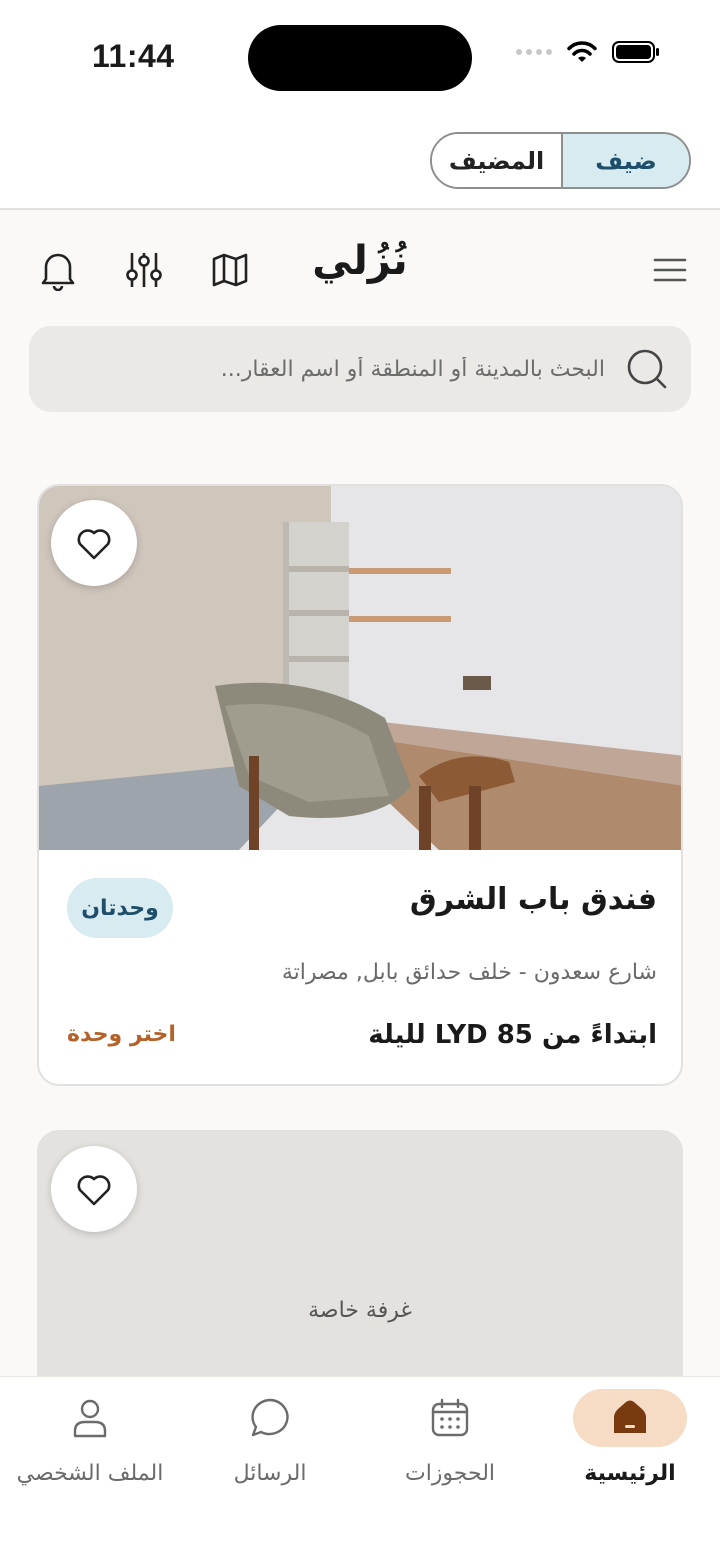 Image resolution: width=720 pixels, height=1566 pixels. I want to click on listing-price: ابتداءً من 85 LYD لليلة, so click(512, 1035).